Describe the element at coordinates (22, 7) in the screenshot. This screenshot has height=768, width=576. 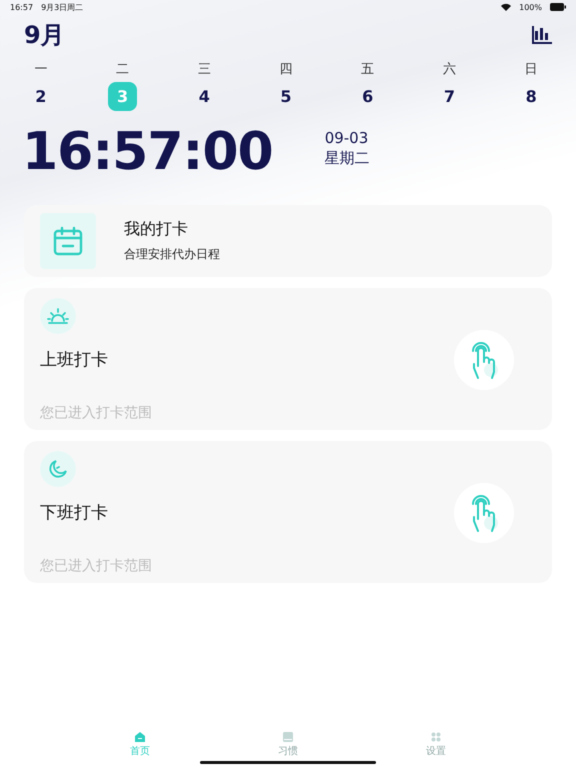
I see `status-time: 16:57` at that location.